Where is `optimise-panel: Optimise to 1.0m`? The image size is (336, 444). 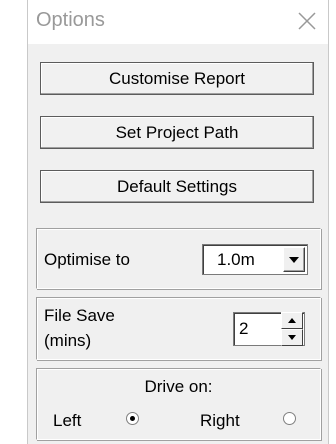 optimise-panel: Optimise to 1.0m is located at coordinates (178, 258).